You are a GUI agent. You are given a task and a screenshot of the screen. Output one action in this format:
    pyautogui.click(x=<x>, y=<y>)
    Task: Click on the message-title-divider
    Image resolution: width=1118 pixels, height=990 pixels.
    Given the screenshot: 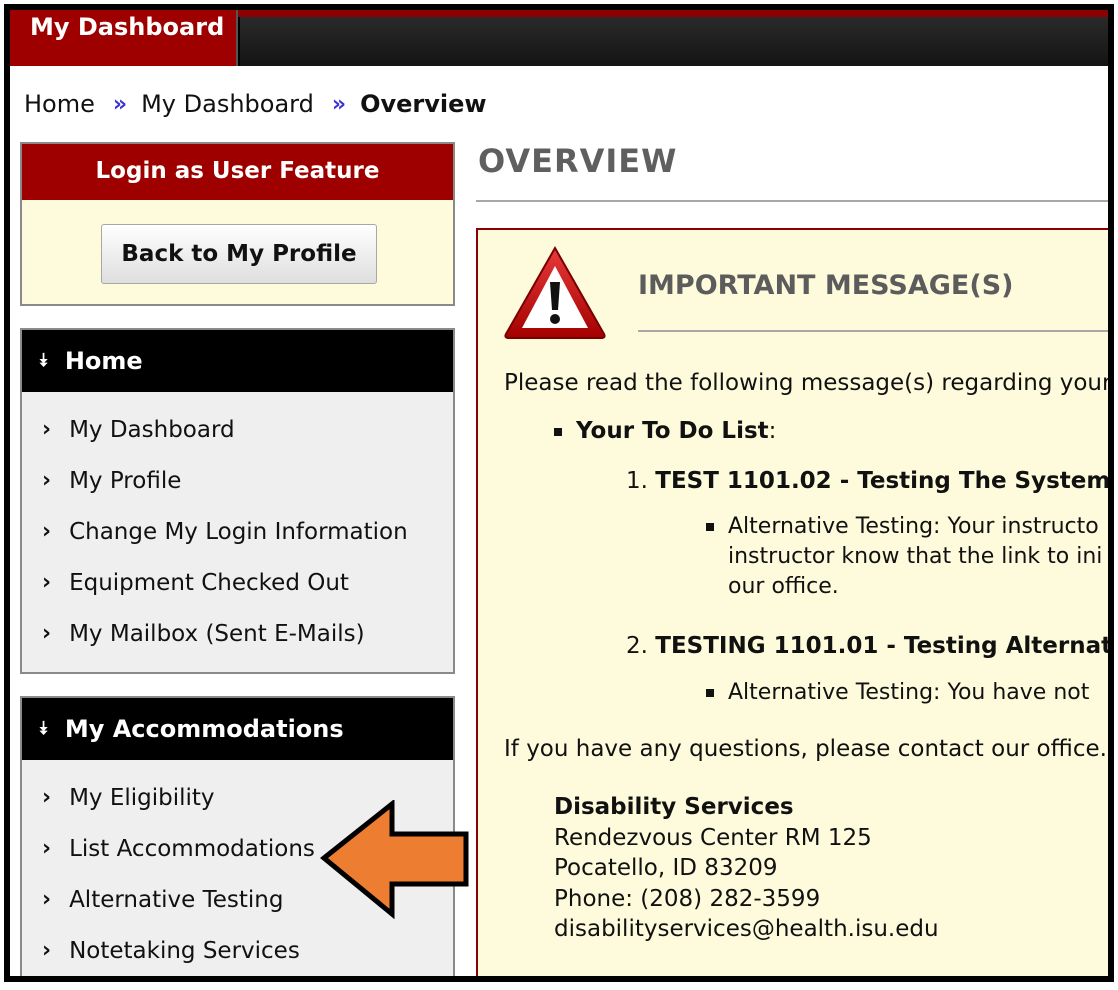 What is the action you would take?
    pyautogui.click(x=873, y=331)
    